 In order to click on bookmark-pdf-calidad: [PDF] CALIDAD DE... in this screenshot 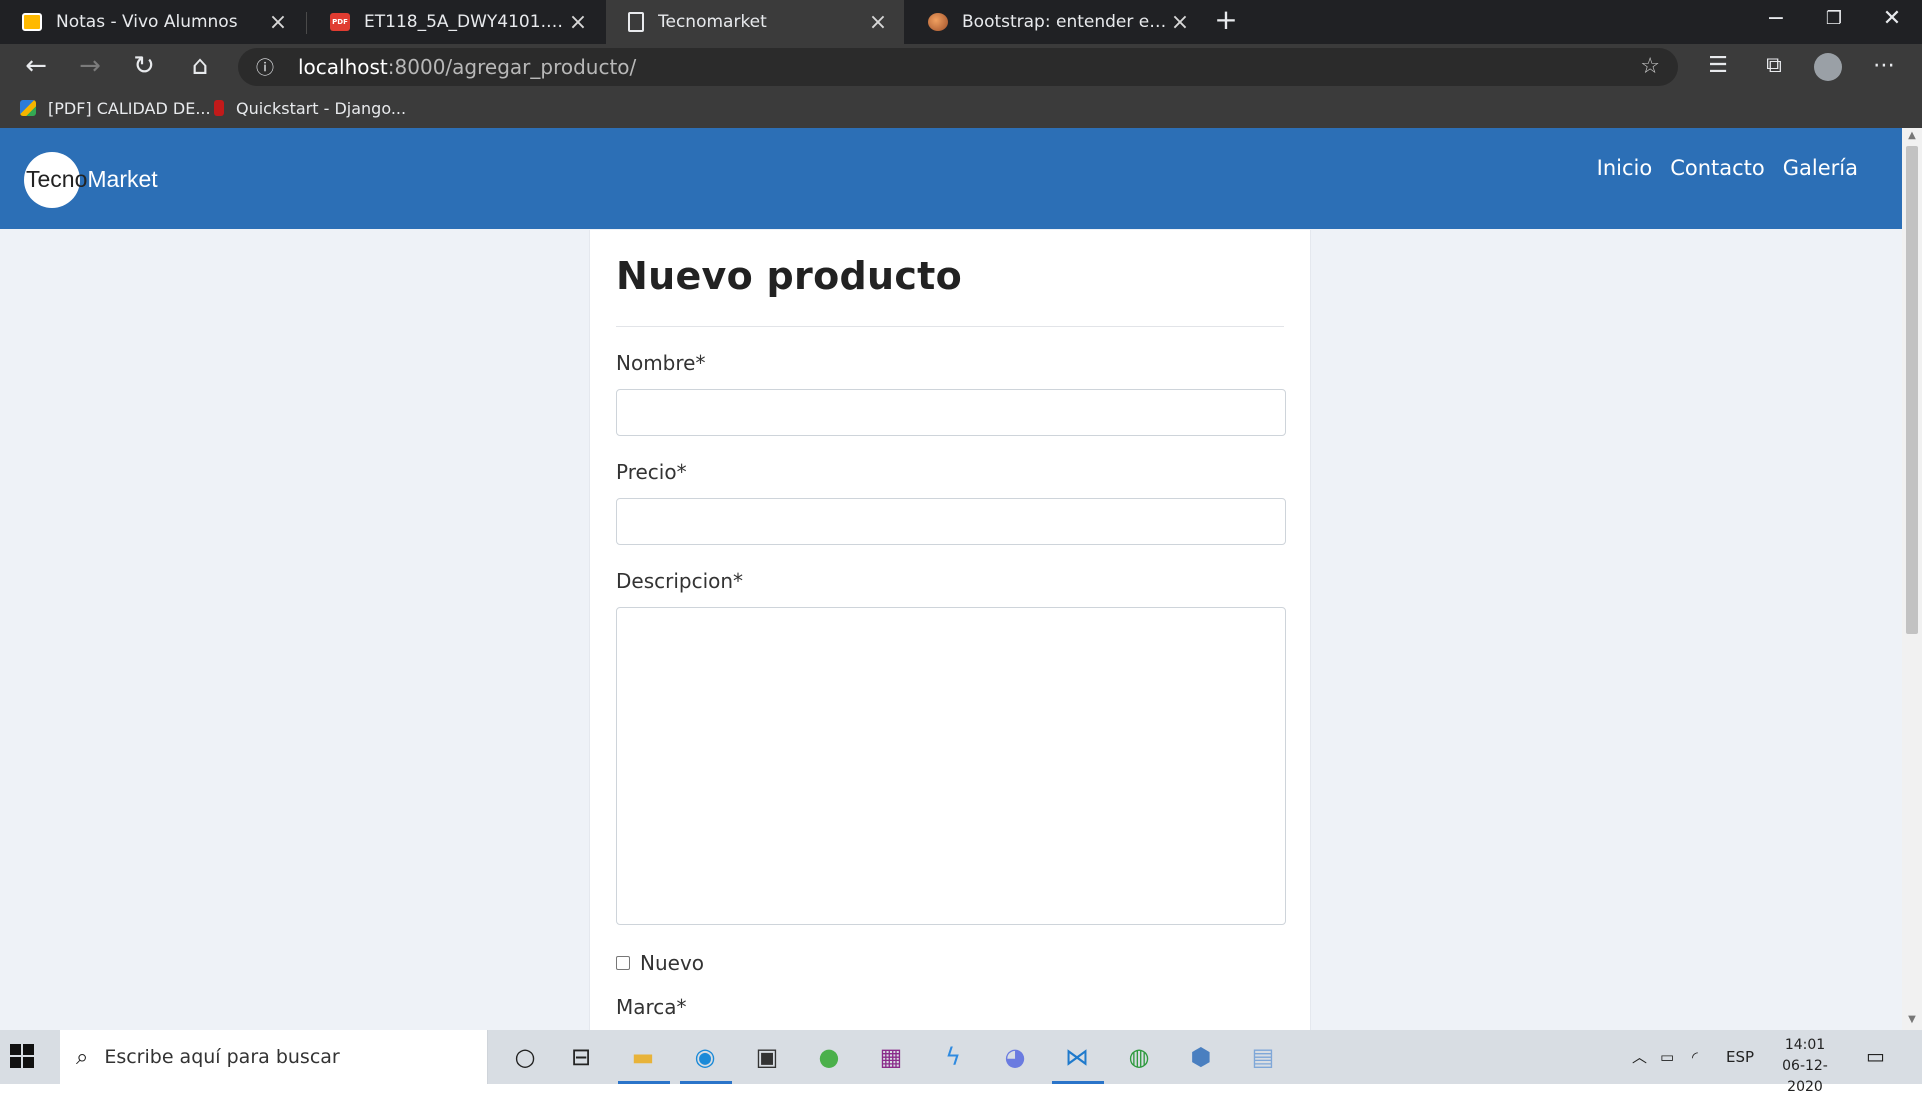, I will do `click(115, 108)`.